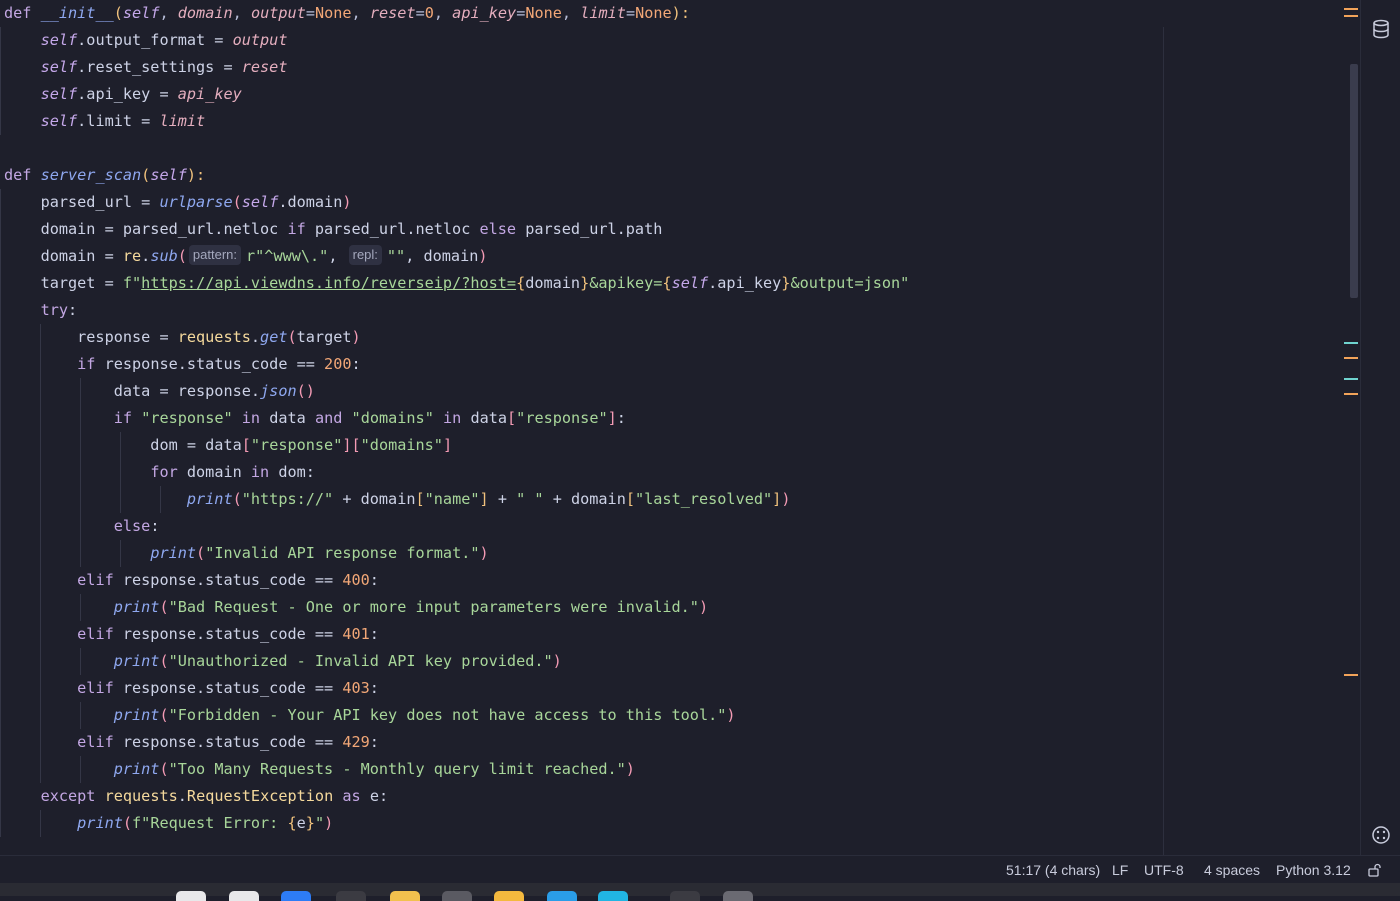  What do you see at coordinates (356, 634) in the screenshot?
I see `code-token: 401` at bounding box center [356, 634].